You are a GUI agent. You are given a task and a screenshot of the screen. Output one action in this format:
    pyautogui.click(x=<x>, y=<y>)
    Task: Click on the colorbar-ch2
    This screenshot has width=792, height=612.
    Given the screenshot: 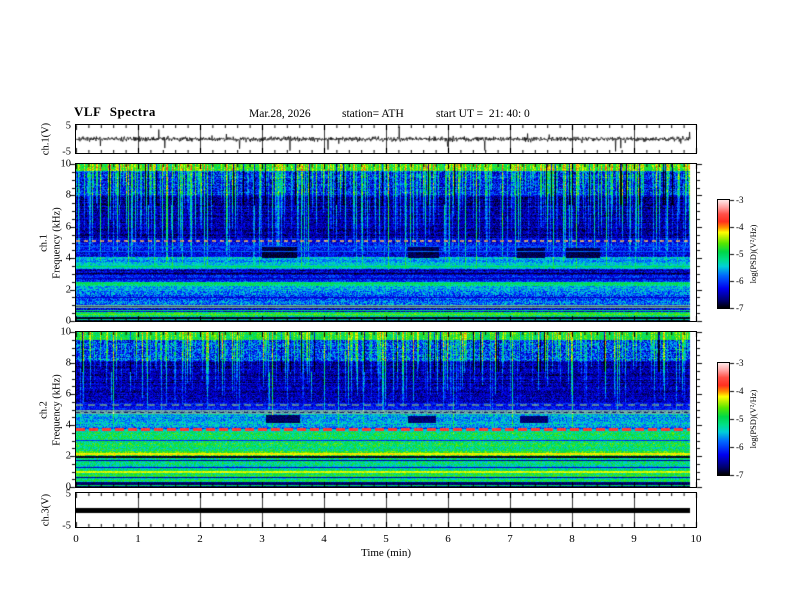 What is the action you would take?
    pyautogui.click(x=723, y=419)
    